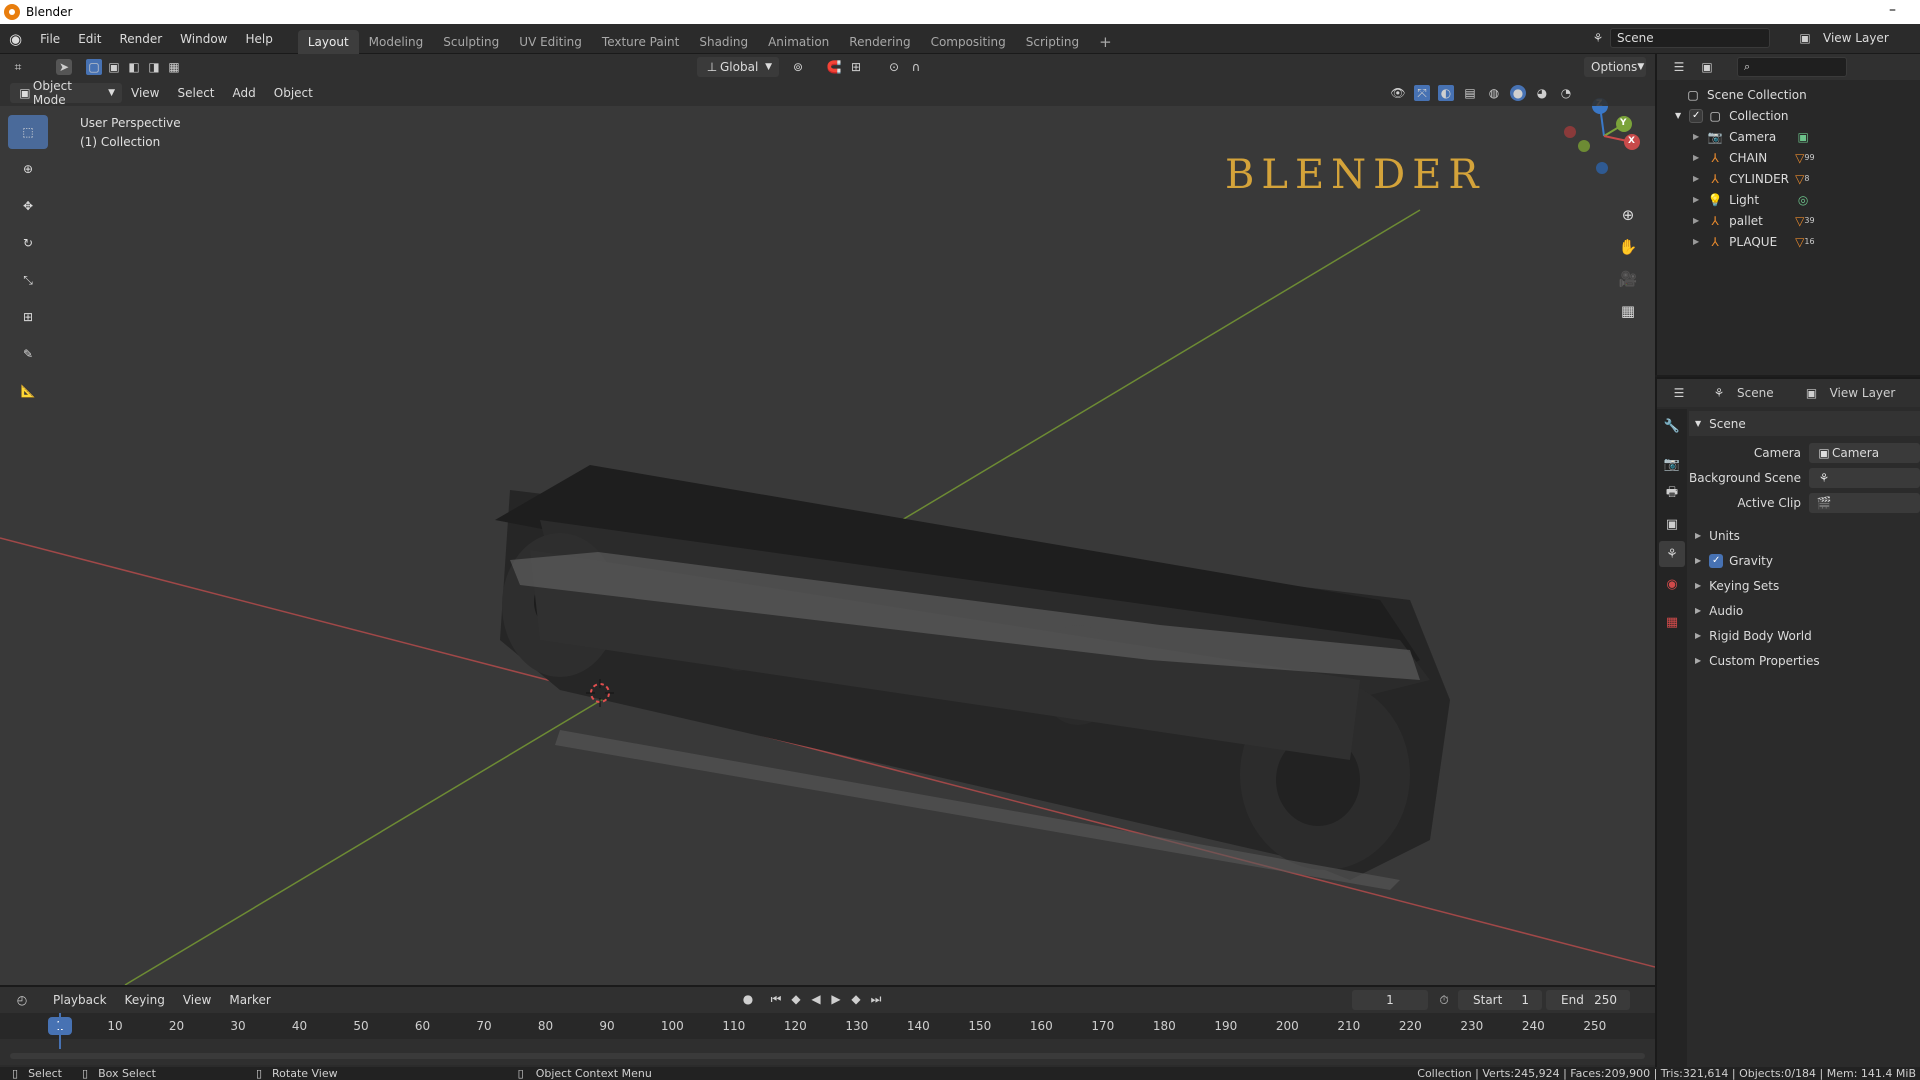  What do you see at coordinates (1696, 115) in the screenshot?
I see `collection-checkbox: ✓` at bounding box center [1696, 115].